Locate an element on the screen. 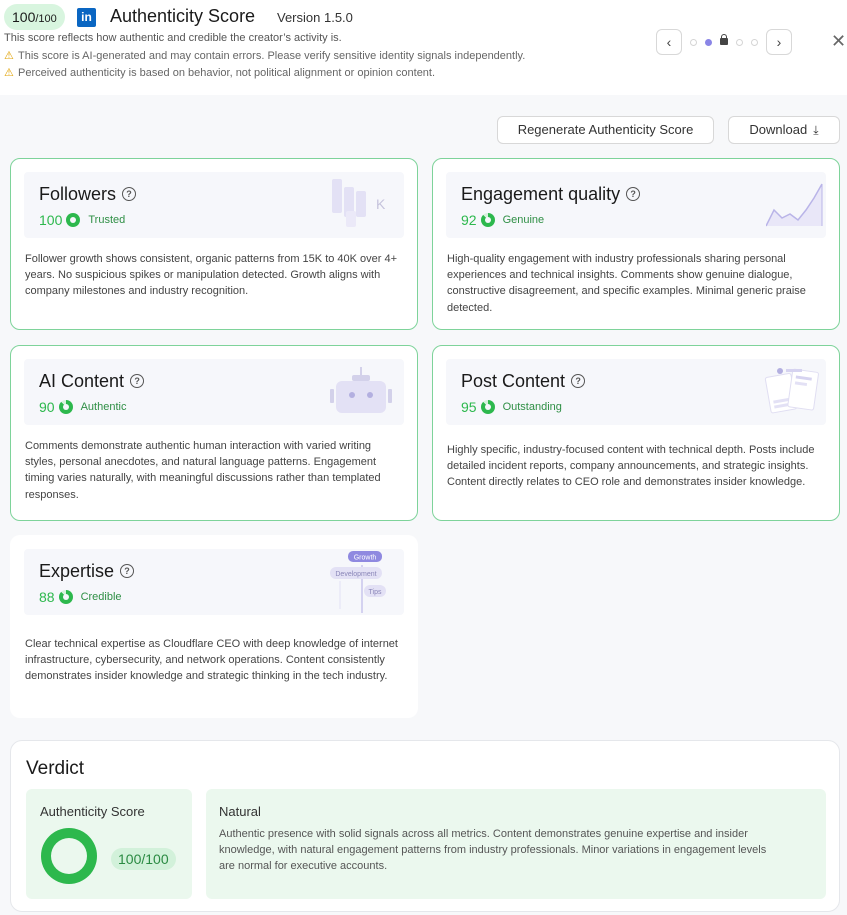 The height and width of the screenshot is (915, 847). download-label: Download is located at coordinates (778, 129).